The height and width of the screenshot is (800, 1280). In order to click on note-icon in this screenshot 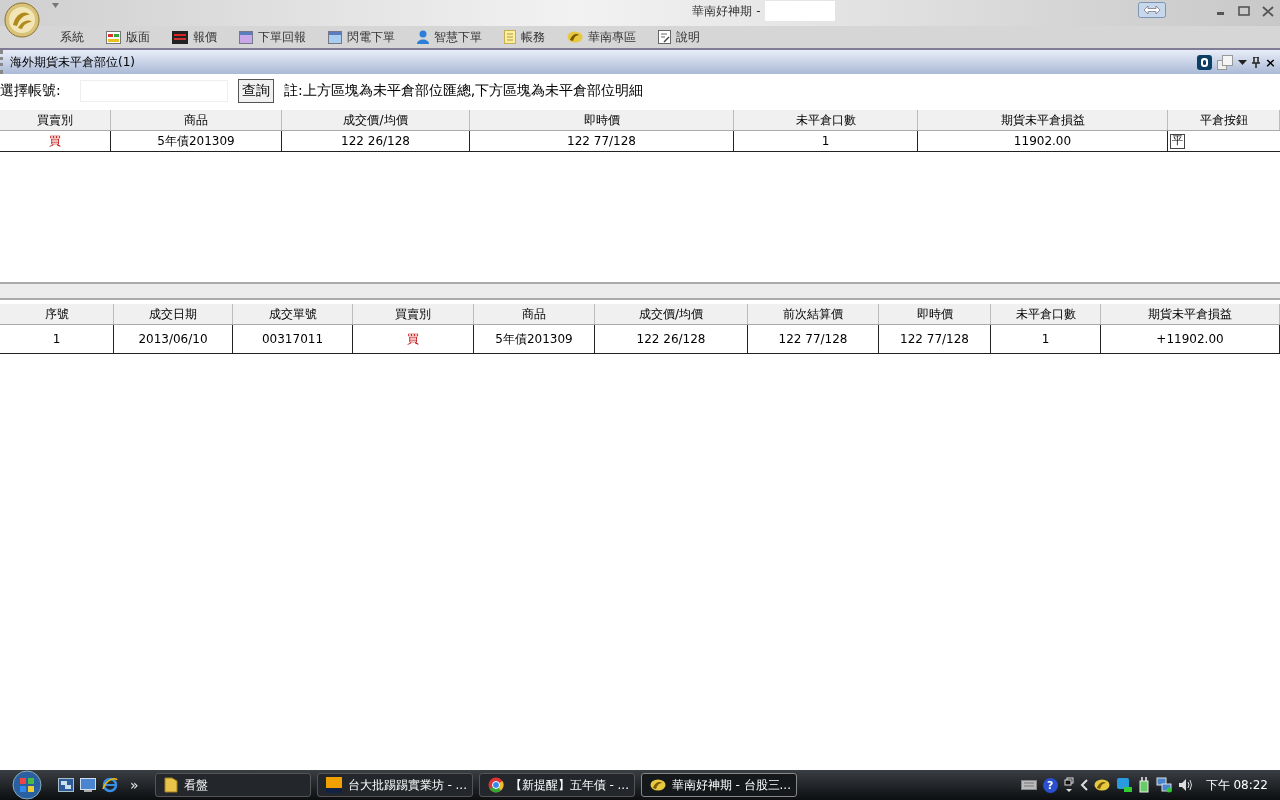, I will do `click(510, 37)`.